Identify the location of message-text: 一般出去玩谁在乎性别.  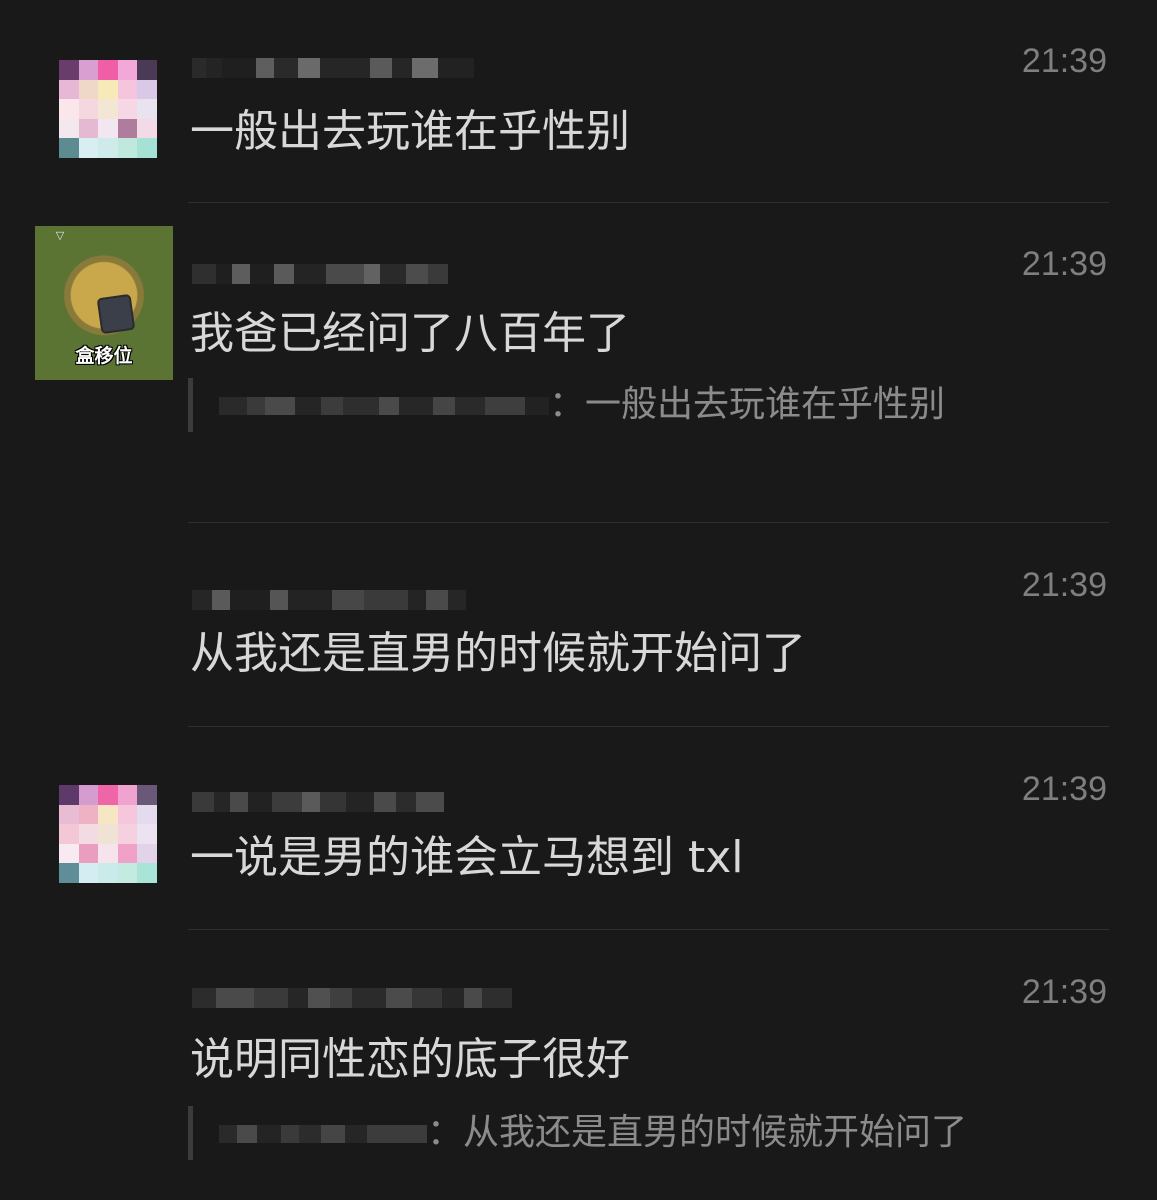
(410, 132).